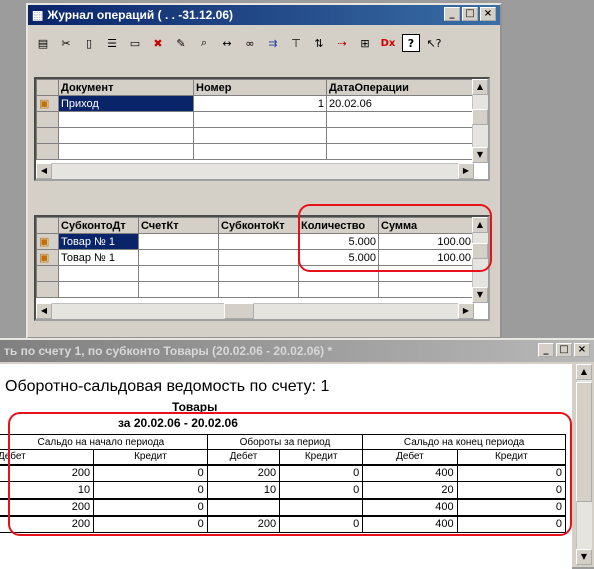  I want to click on cell-document: Приход, so click(126, 103).